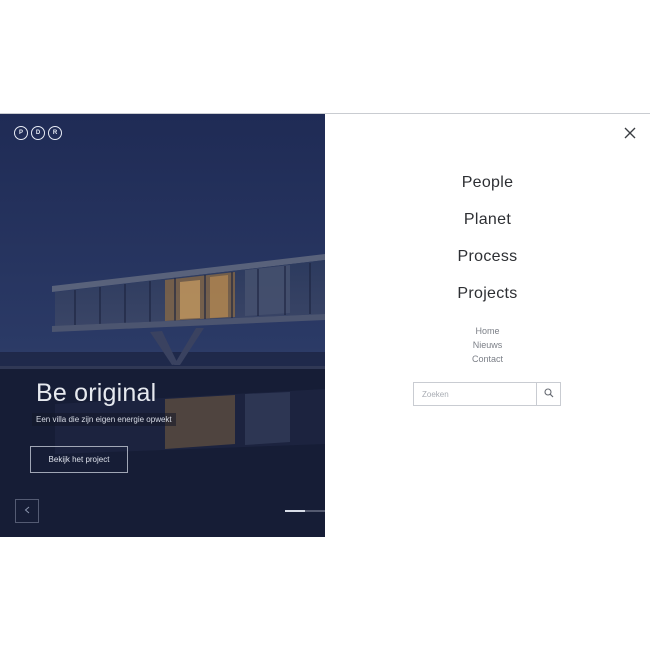 This screenshot has width=650, height=650. I want to click on nav-item-planet: Planet, so click(487, 227).